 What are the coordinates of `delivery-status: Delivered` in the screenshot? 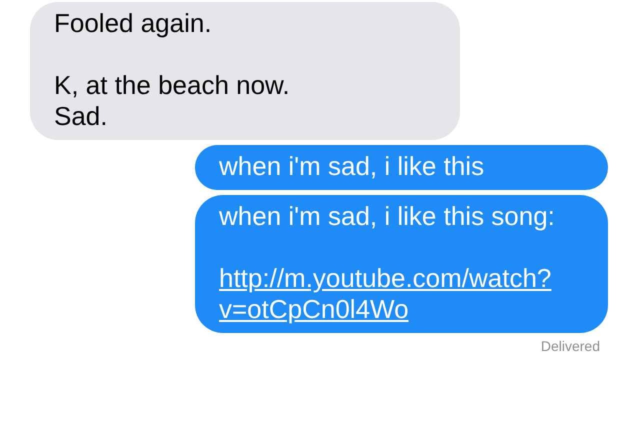 It's located at (570, 346).